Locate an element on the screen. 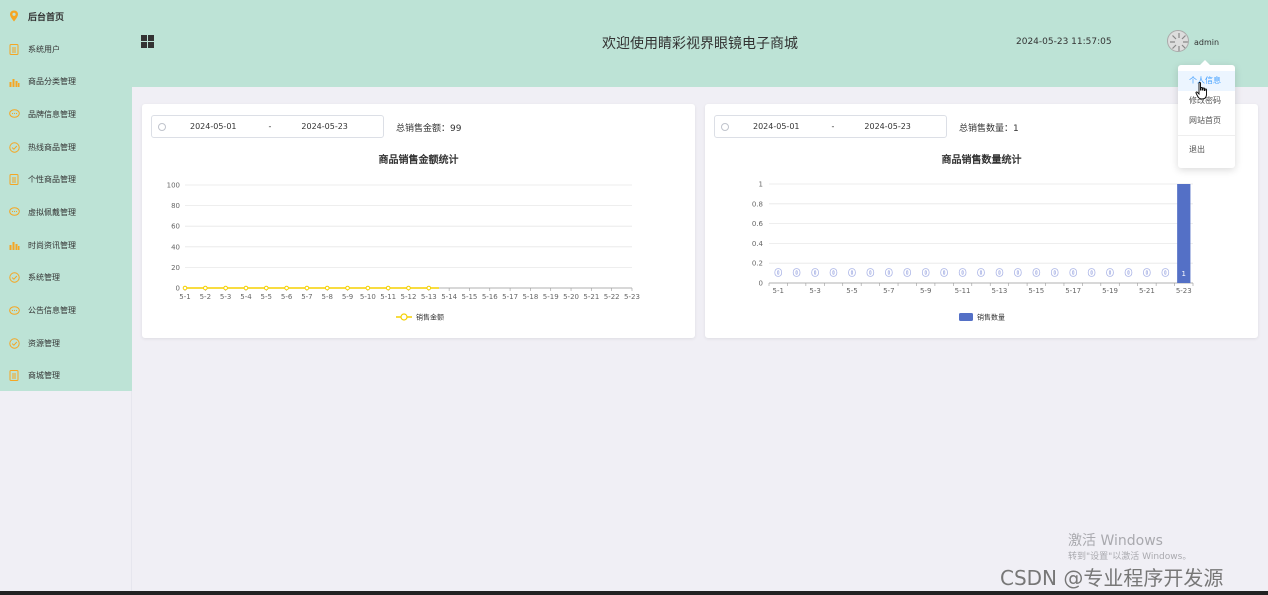 Image resolution: width=1268 pixels, height=595 pixels. sidebar-item-label: 商品分类管理 is located at coordinates (52, 82).